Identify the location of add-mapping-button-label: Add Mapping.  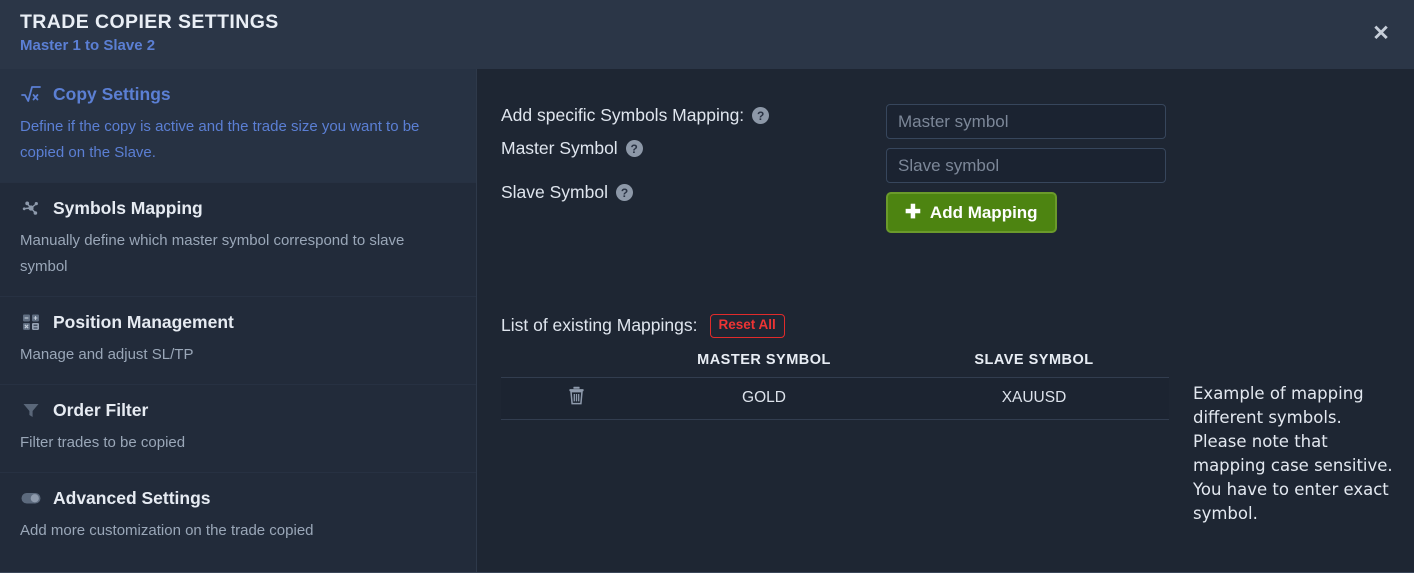
(983, 212).